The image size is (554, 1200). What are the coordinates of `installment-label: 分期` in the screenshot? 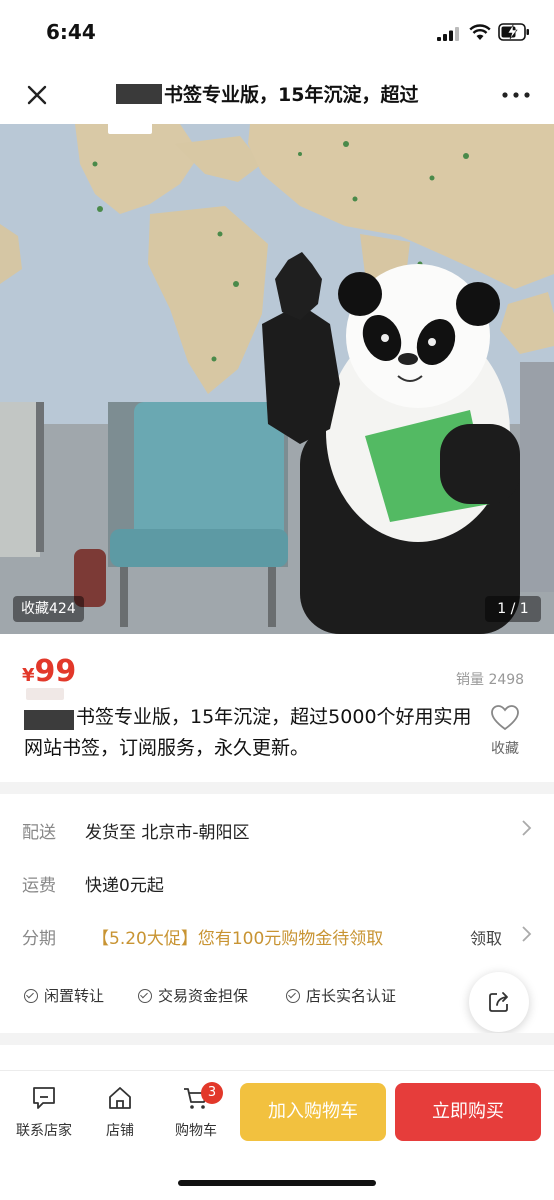 It's located at (39, 939).